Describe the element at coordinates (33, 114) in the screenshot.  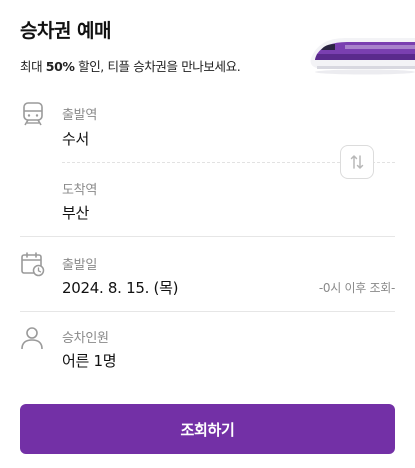
I see `train-icon` at that location.